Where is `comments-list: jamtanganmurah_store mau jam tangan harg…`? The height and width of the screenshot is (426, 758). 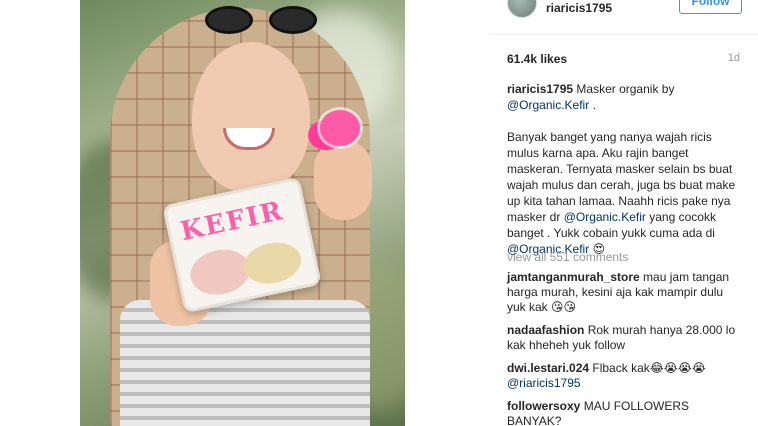 comments-list: jamtanganmurah_store mau jam tangan harg… is located at coordinates (622, 348).